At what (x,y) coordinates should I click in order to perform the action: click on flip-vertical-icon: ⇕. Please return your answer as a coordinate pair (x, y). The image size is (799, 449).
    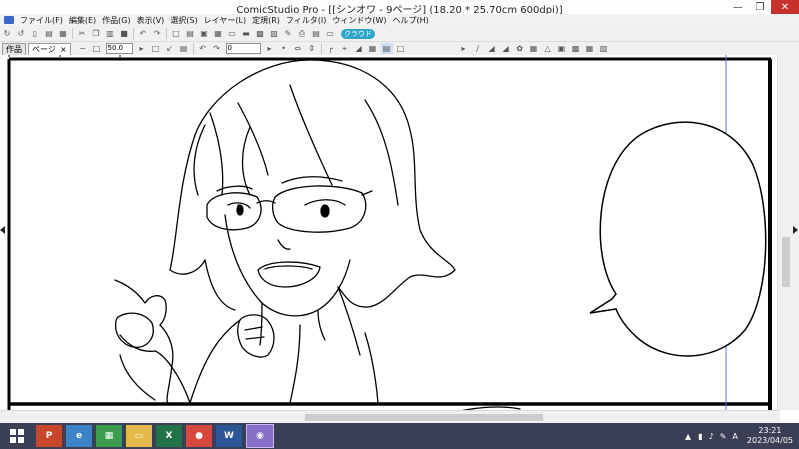
    Looking at the image, I should click on (312, 48).